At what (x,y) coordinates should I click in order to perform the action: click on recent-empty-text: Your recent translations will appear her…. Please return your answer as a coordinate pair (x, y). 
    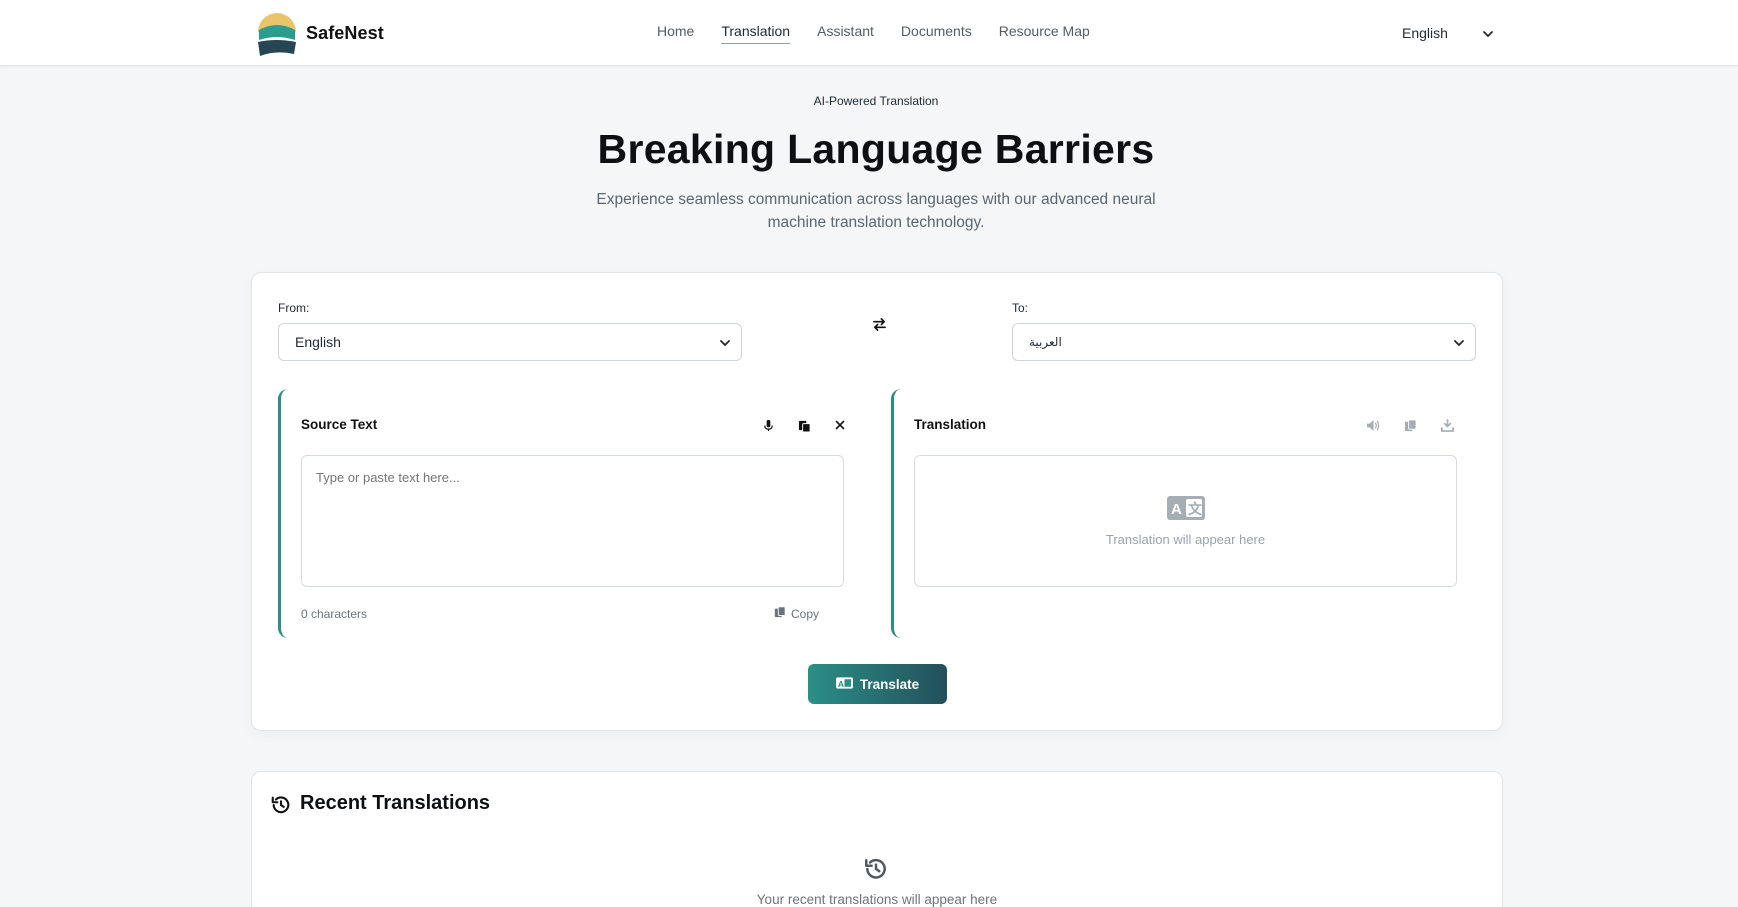
    Looking at the image, I should click on (877, 899).